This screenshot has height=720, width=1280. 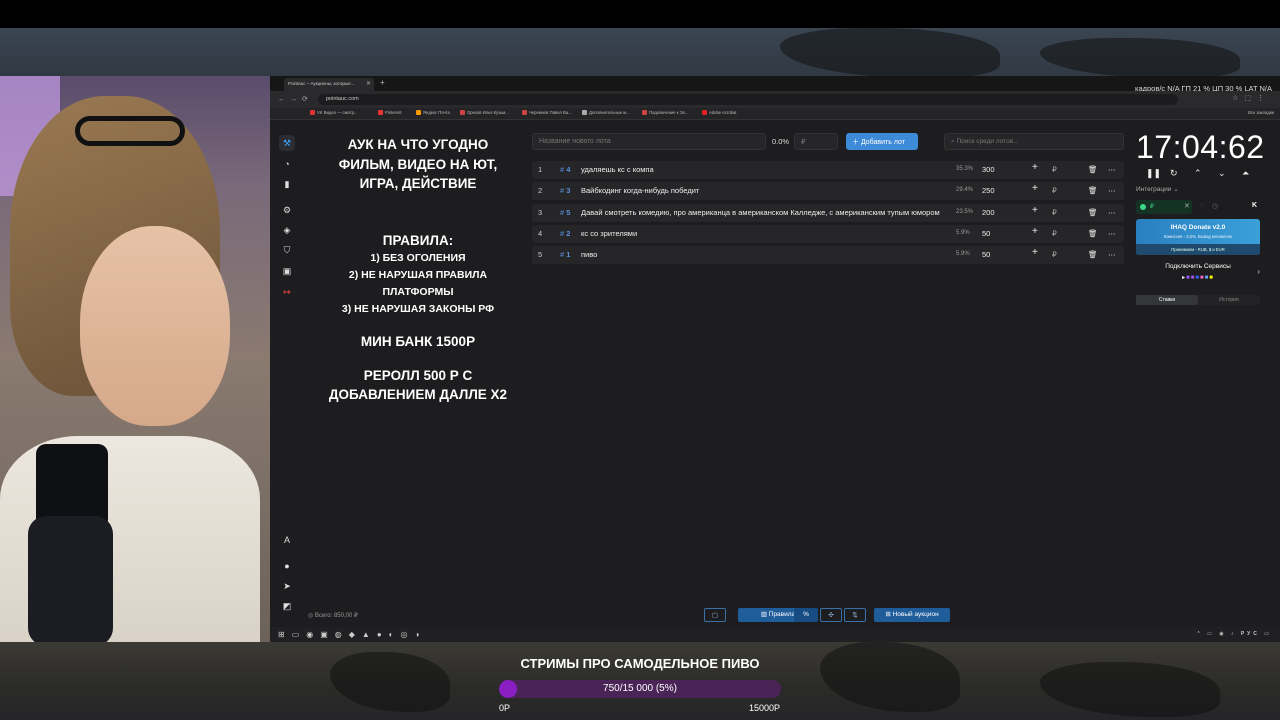 I want to click on close-icon: ✕, so click(x=1187, y=206).